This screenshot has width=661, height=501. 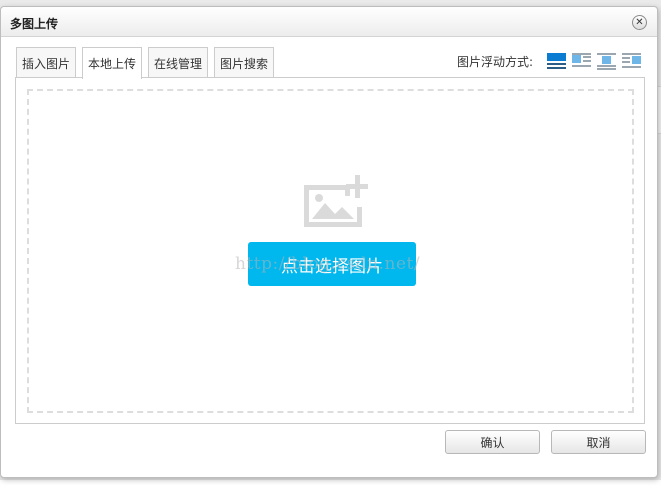 I want to click on float-label: 图片浮动方式:, so click(x=494, y=62).